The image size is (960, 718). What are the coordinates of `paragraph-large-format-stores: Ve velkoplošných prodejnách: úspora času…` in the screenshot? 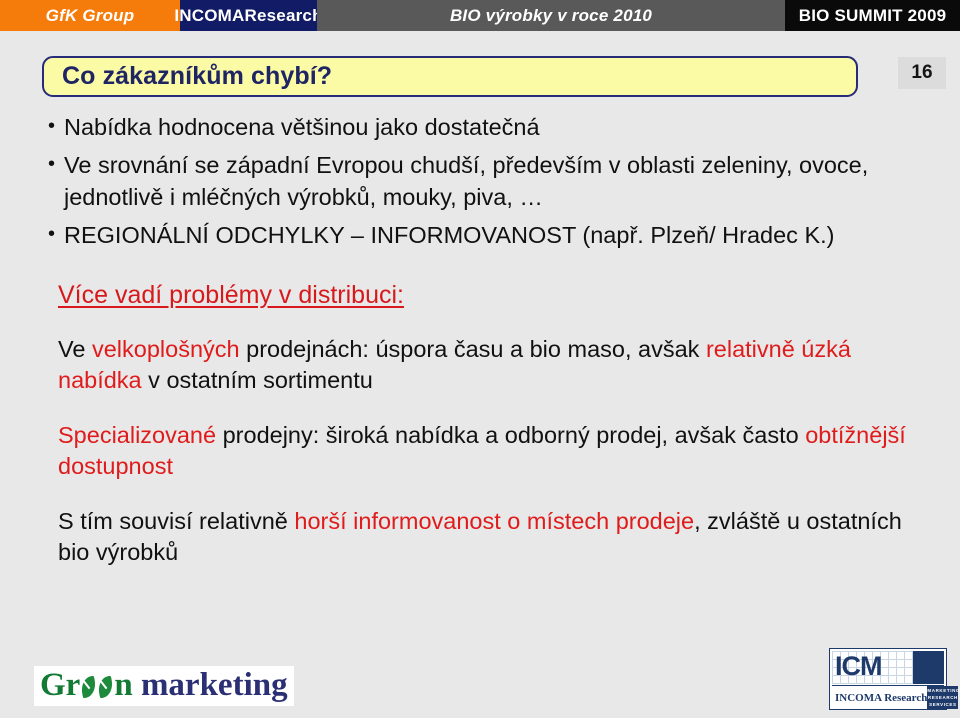 It's located at (480, 365).